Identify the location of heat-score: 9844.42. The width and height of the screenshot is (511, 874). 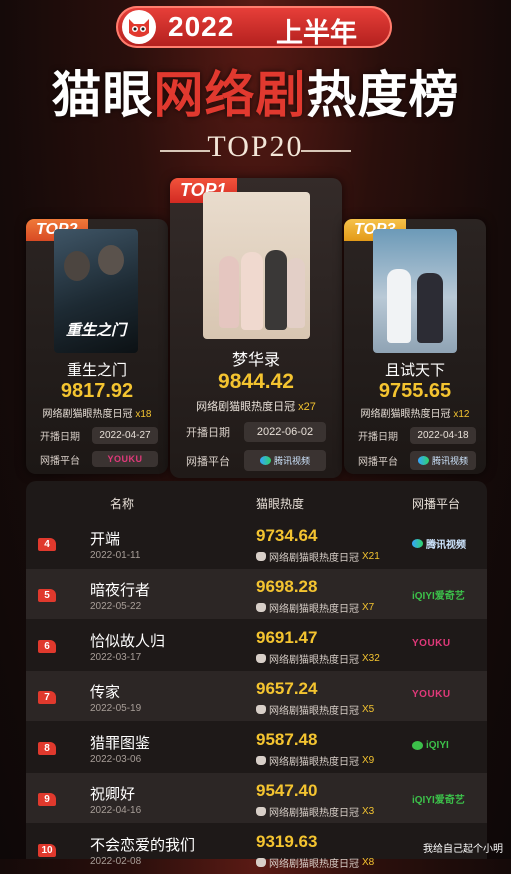
(256, 381).